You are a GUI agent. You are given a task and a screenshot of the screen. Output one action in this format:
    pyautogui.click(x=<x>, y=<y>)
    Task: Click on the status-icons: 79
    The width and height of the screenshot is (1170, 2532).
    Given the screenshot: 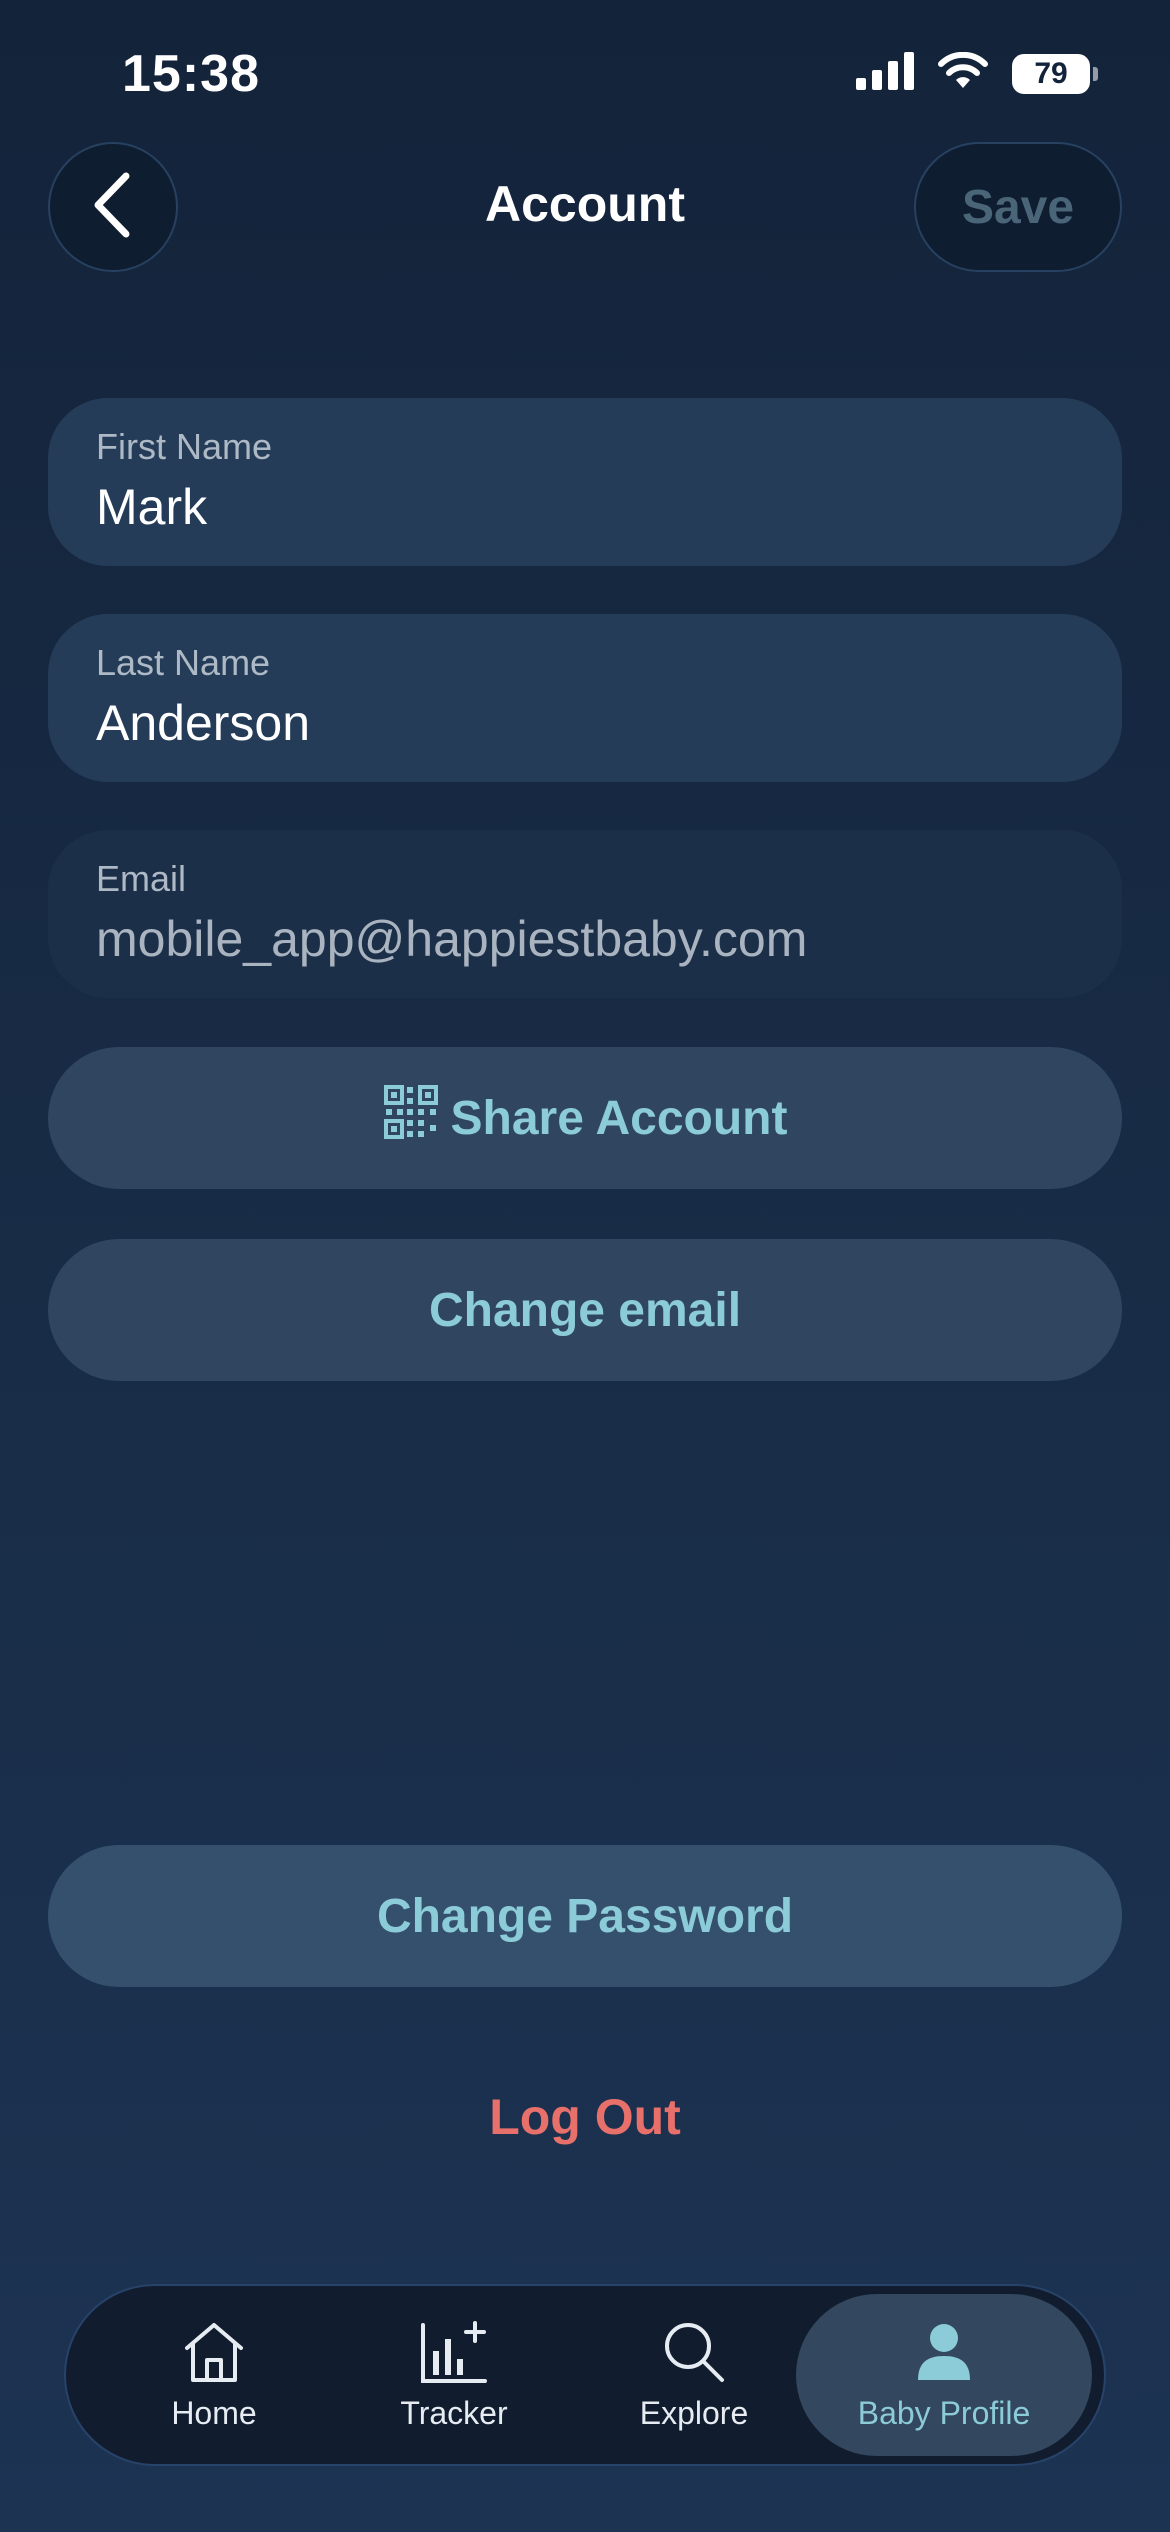 What is the action you would take?
    pyautogui.click(x=977, y=73)
    